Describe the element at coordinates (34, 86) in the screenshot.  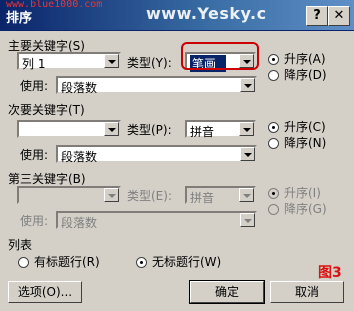
I see `primary-using-label: 使用:` at that location.